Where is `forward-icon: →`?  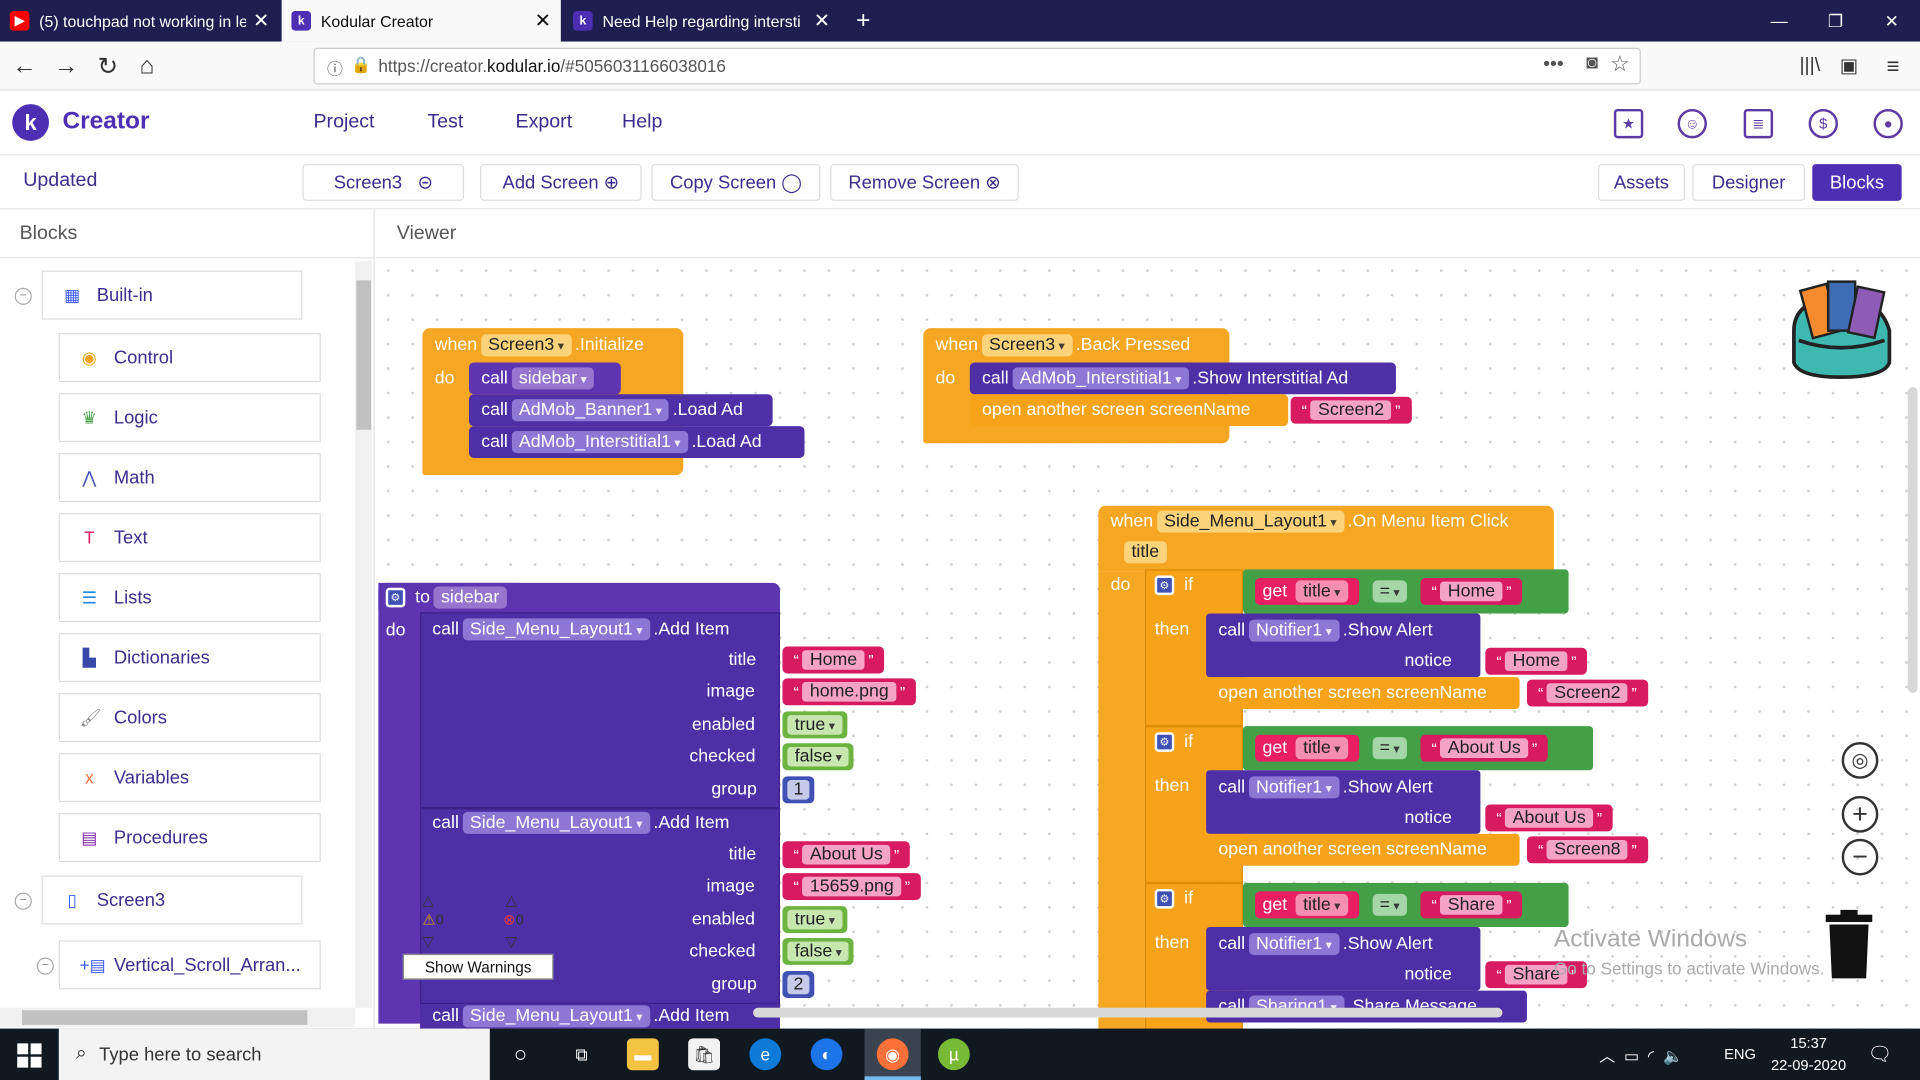 forward-icon: → is located at coordinates (66, 66).